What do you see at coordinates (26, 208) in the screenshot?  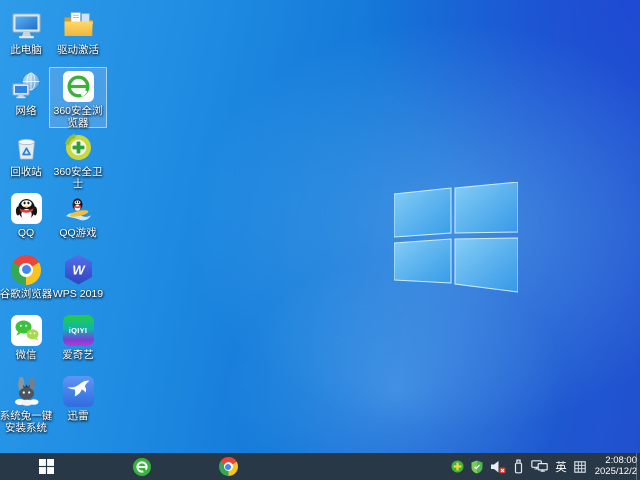 I see `qq-penguin-icon` at bounding box center [26, 208].